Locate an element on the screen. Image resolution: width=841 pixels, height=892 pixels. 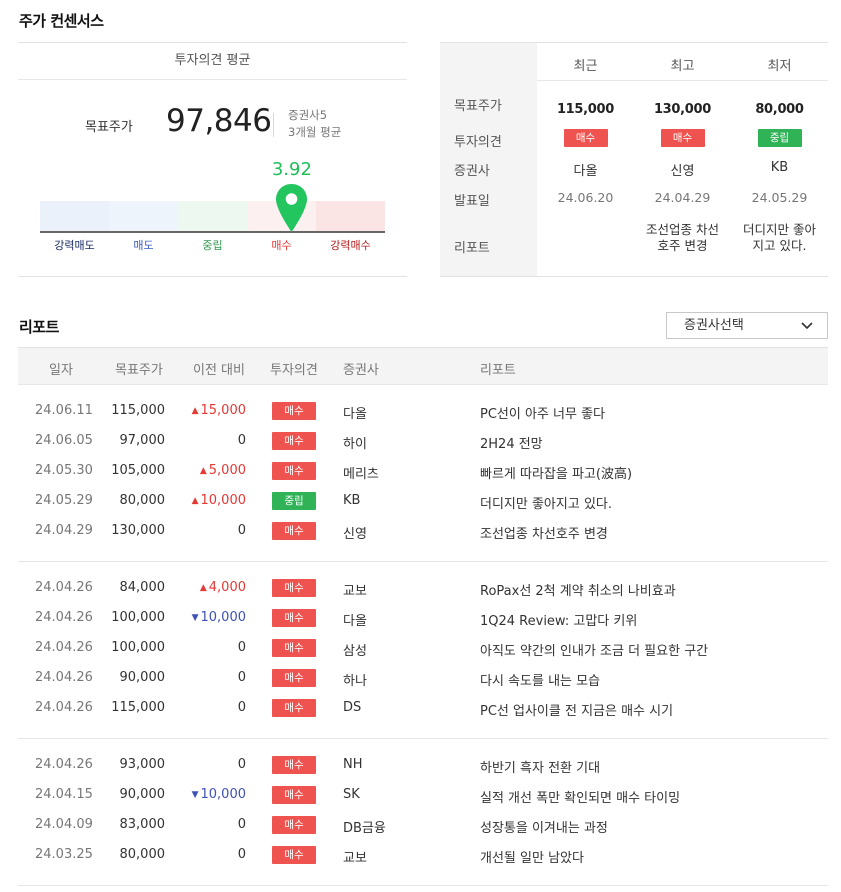
report-target: 80,000 is located at coordinates (142, 854).